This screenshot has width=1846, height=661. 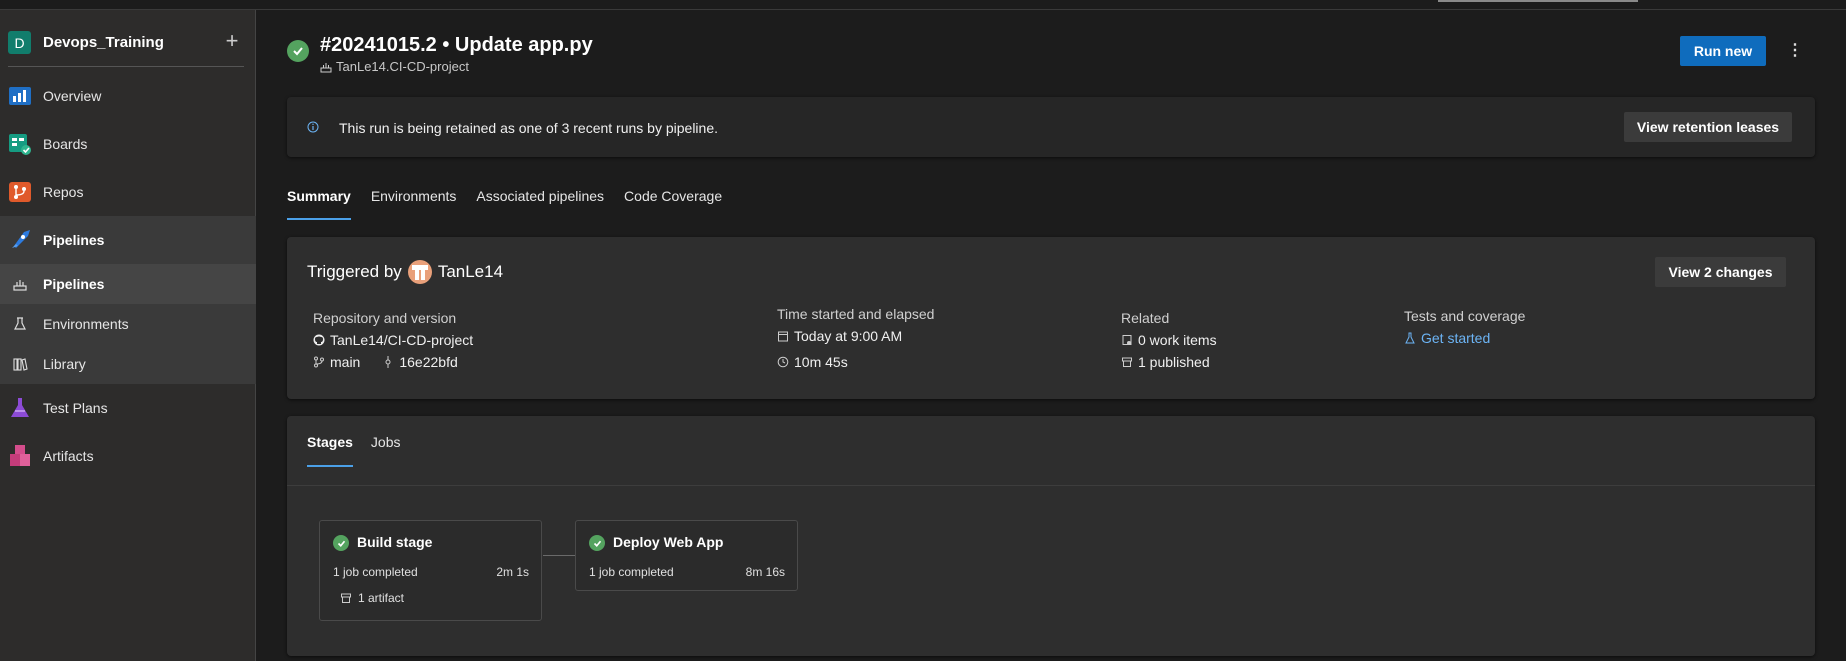 I want to click on work-items-line: 0 work items, so click(x=1169, y=340).